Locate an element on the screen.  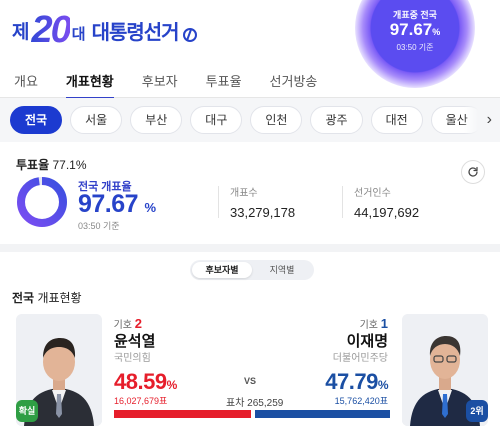
count-badge-value: 97.67% is located at coordinates (415, 29).